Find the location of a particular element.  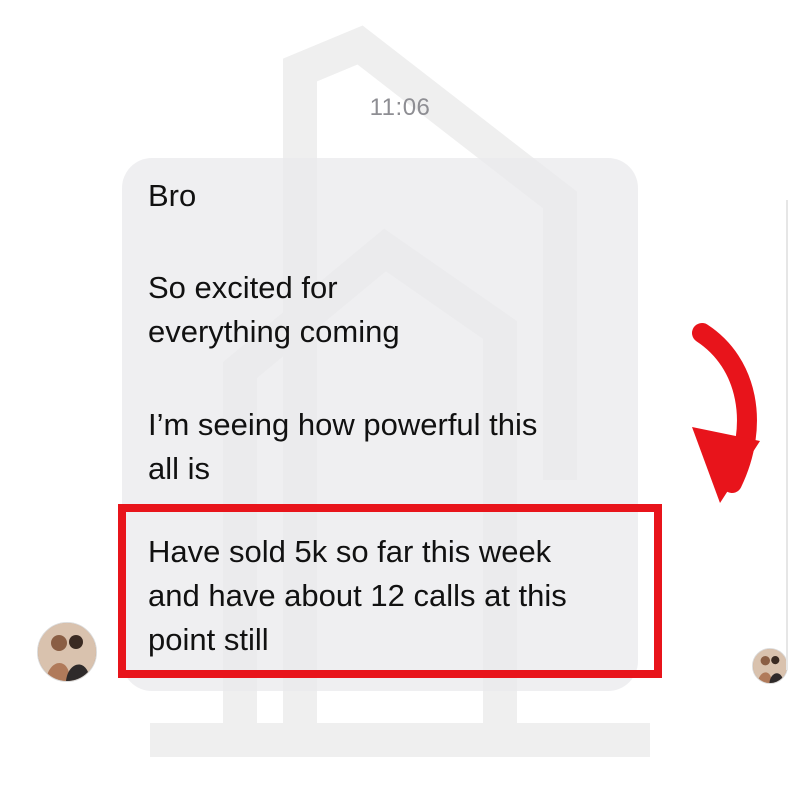

message-line-bro: Bro is located at coordinates (172, 195).